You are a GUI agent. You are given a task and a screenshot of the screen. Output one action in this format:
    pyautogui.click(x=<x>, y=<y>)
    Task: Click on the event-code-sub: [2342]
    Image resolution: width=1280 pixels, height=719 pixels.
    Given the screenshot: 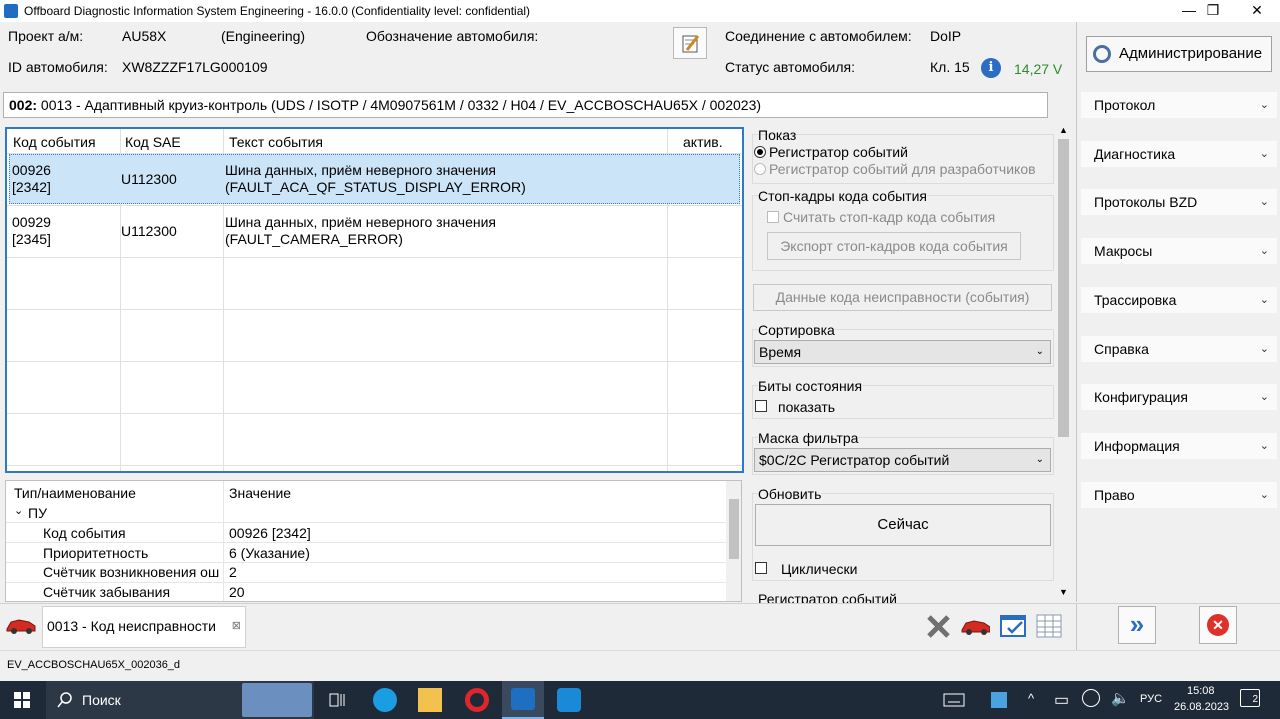 What is the action you would take?
    pyautogui.click(x=31, y=187)
    